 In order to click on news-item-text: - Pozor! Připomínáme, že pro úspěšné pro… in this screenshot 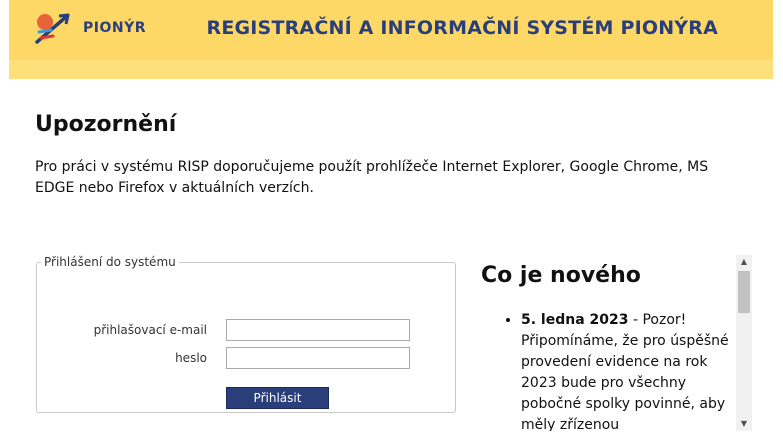, I will do `click(625, 371)`.